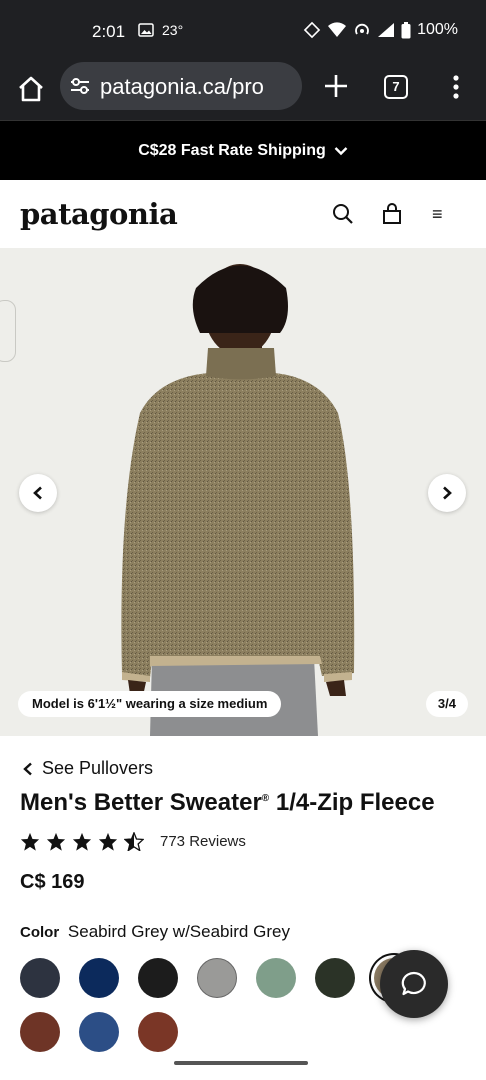 The width and height of the screenshot is (486, 1080). I want to click on battery-icon, so click(406, 29).